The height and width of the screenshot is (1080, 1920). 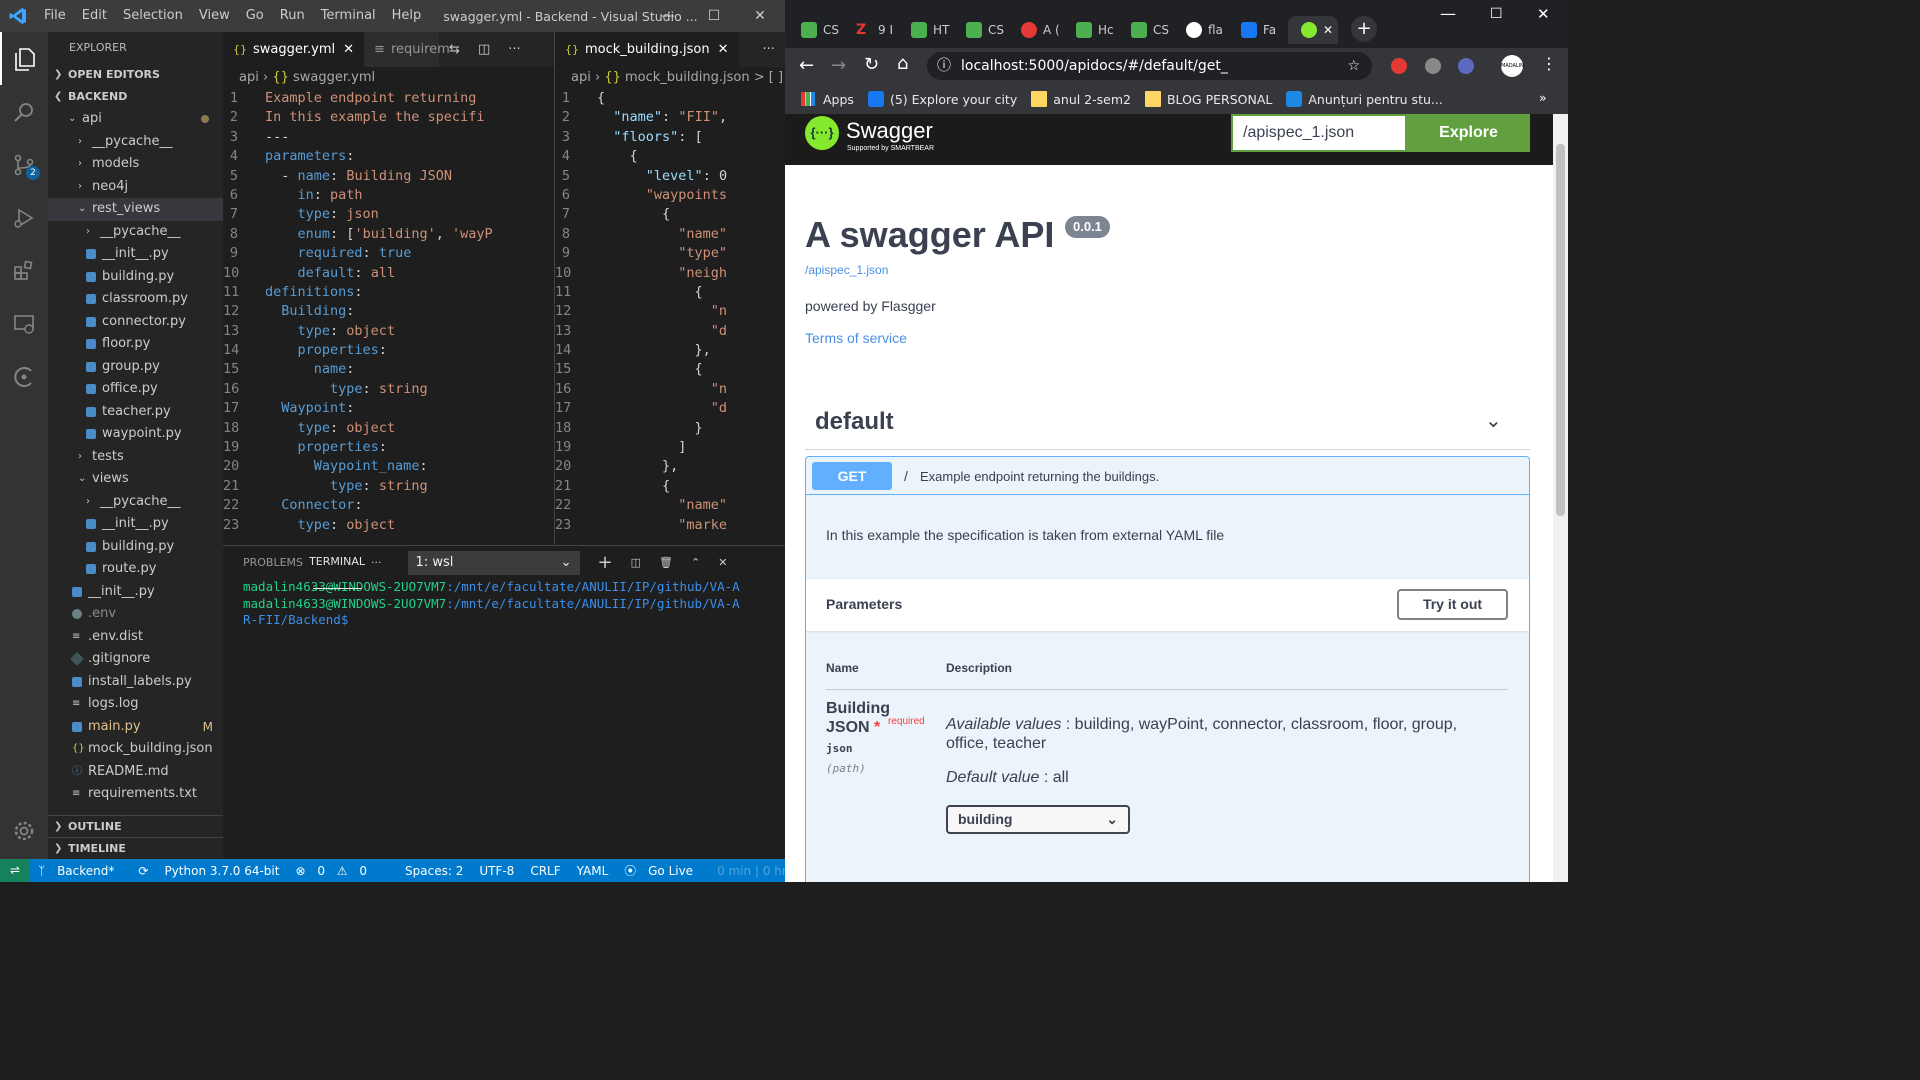 I want to click on bookmark-star-icon: ☆, so click(x=1353, y=66).